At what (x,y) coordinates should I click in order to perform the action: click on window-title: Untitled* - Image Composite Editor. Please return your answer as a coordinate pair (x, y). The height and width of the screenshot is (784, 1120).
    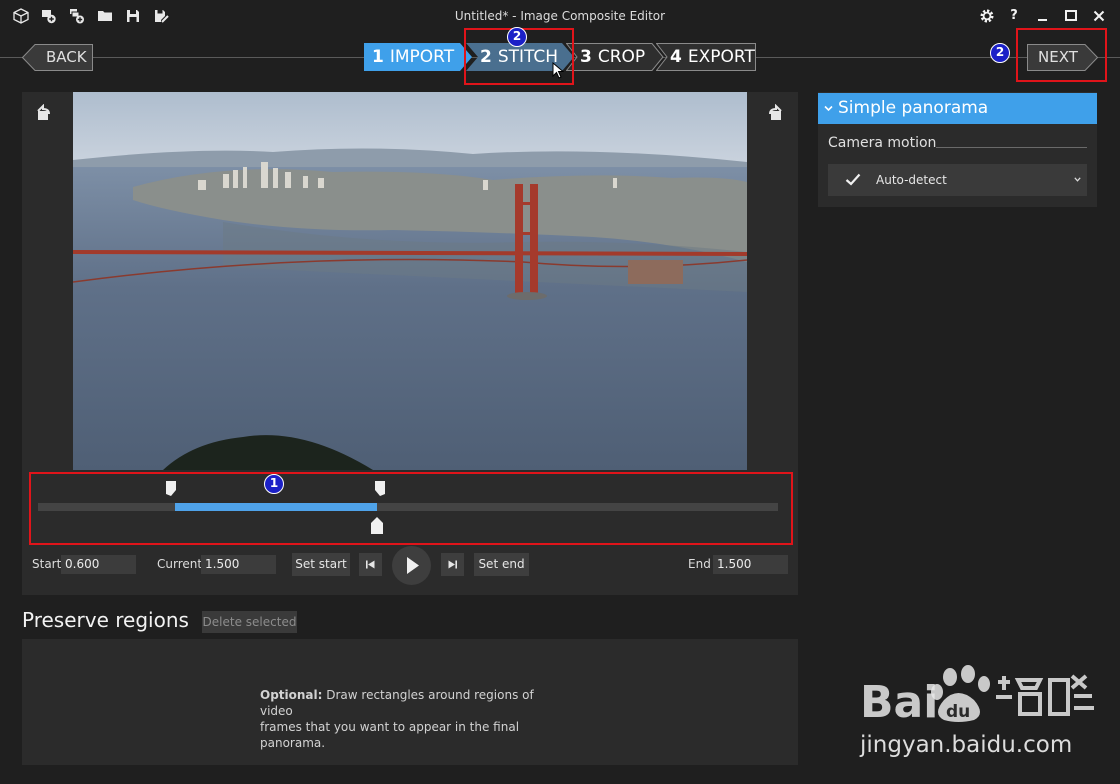
    Looking at the image, I should click on (560, 16).